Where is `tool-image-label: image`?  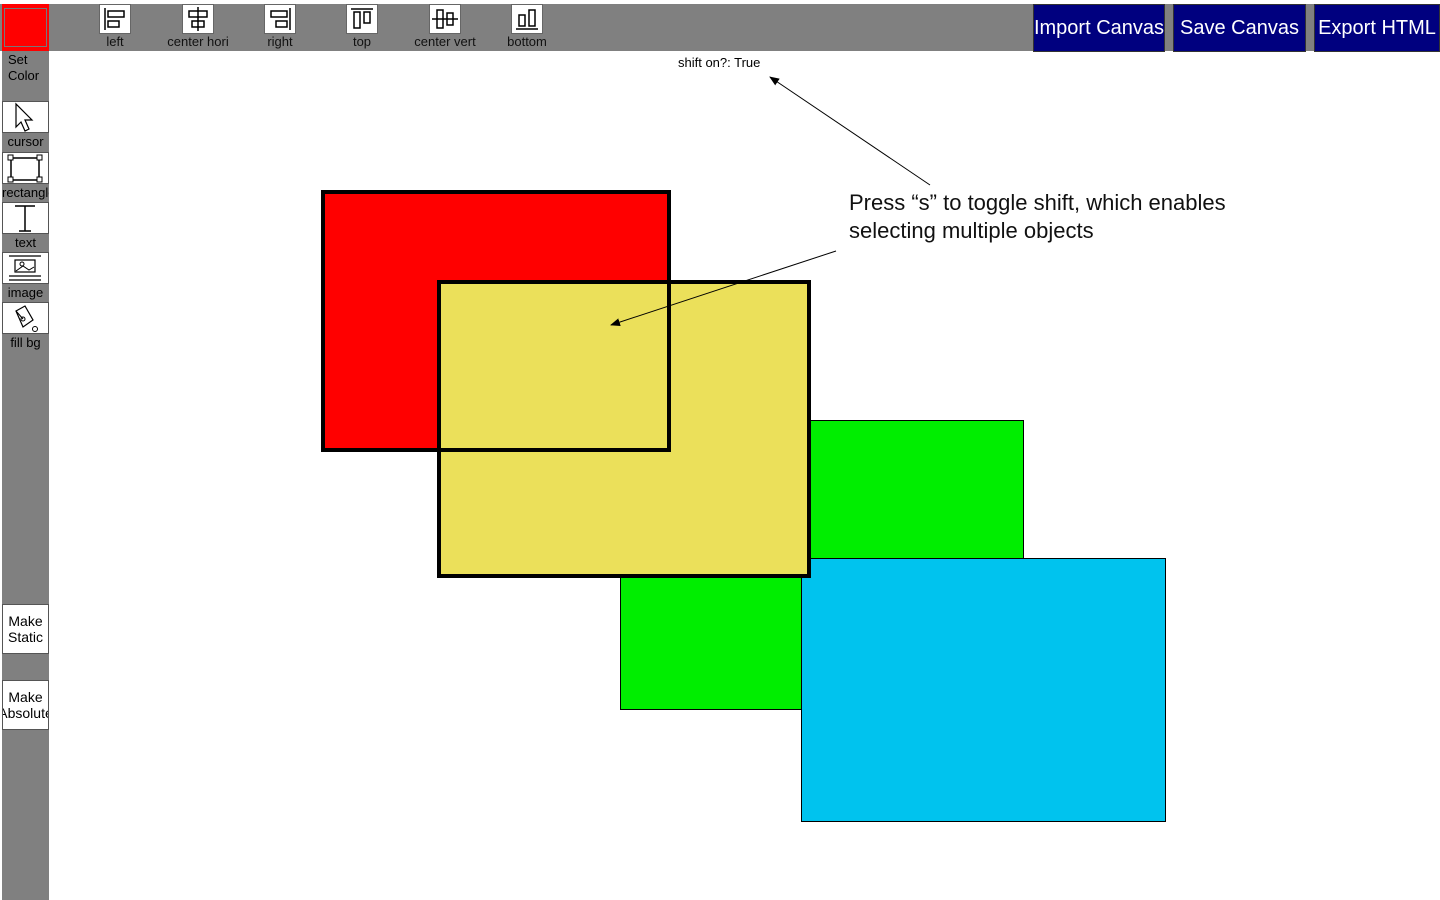
tool-image-label: image is located at coordinates (25, 292).